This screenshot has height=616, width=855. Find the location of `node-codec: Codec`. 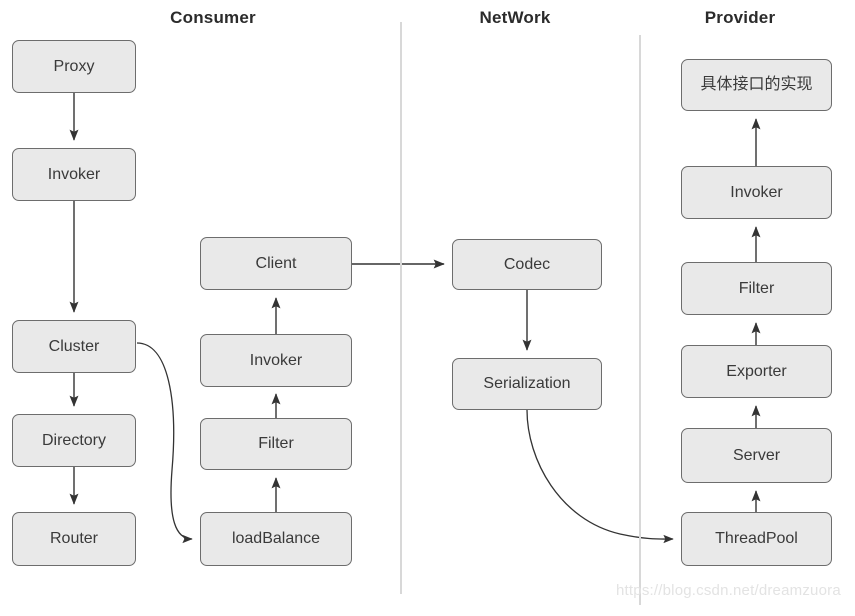

node-codec: Codec is located at coordinates (527, 264).